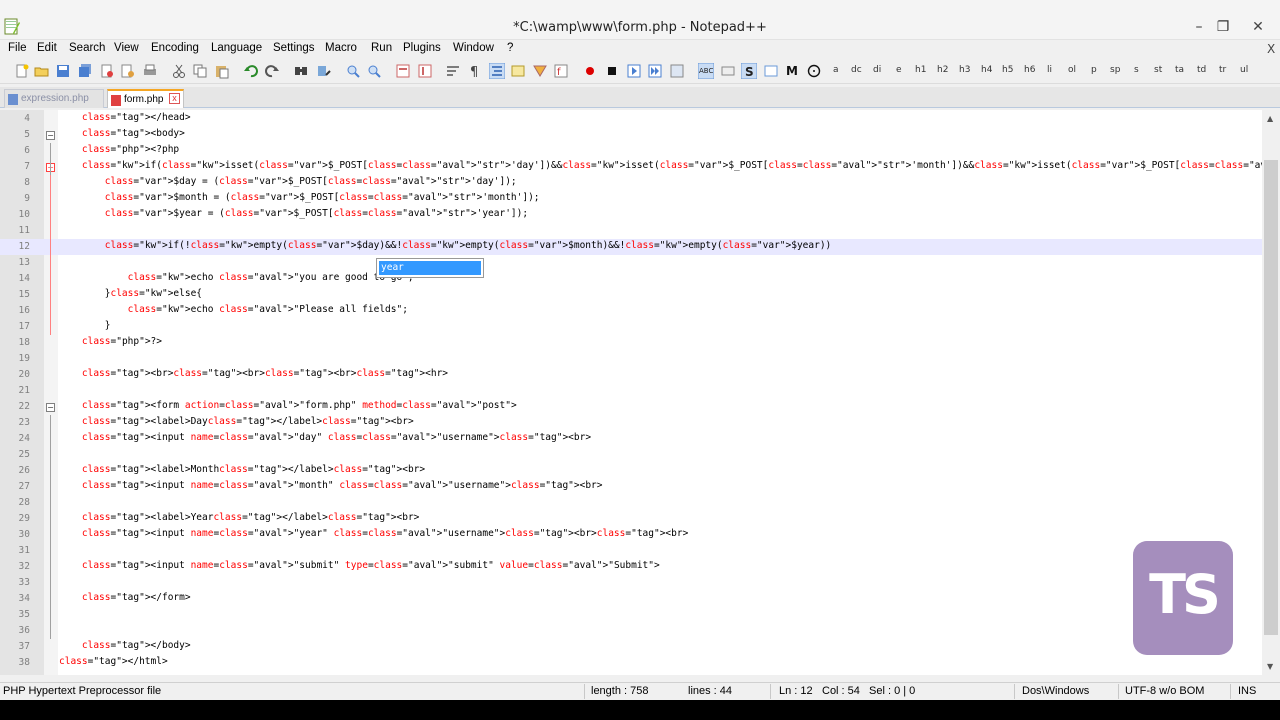 The width and height of the screenshot is (1280, 720). I want to click on sync-horizontal-icon, so click(425, 71).